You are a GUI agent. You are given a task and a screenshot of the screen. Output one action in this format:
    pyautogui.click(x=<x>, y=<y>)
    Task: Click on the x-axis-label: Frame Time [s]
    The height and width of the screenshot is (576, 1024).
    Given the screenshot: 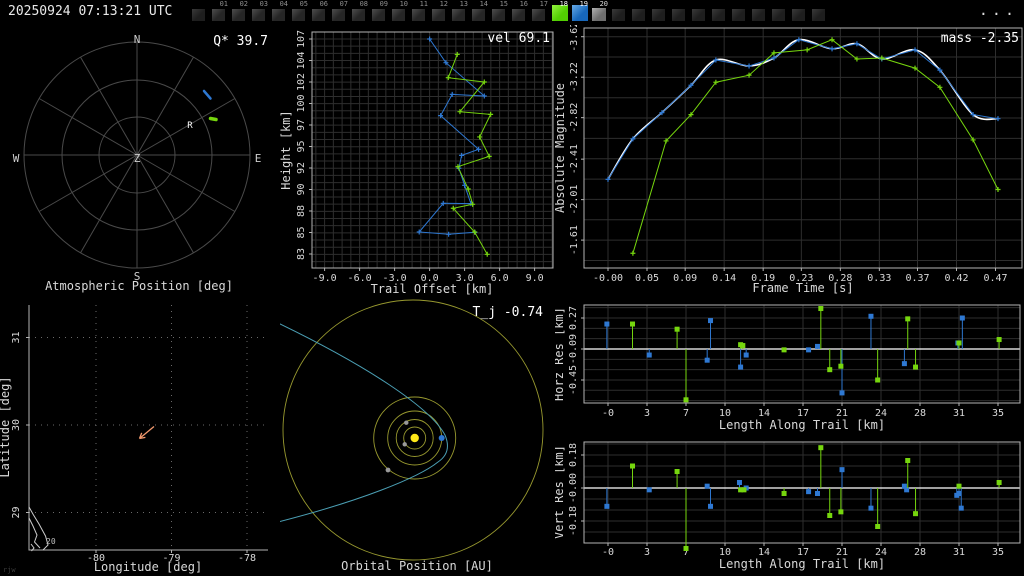 What is the action you would take?
    pyautogui.click(x=802, y=288)
    